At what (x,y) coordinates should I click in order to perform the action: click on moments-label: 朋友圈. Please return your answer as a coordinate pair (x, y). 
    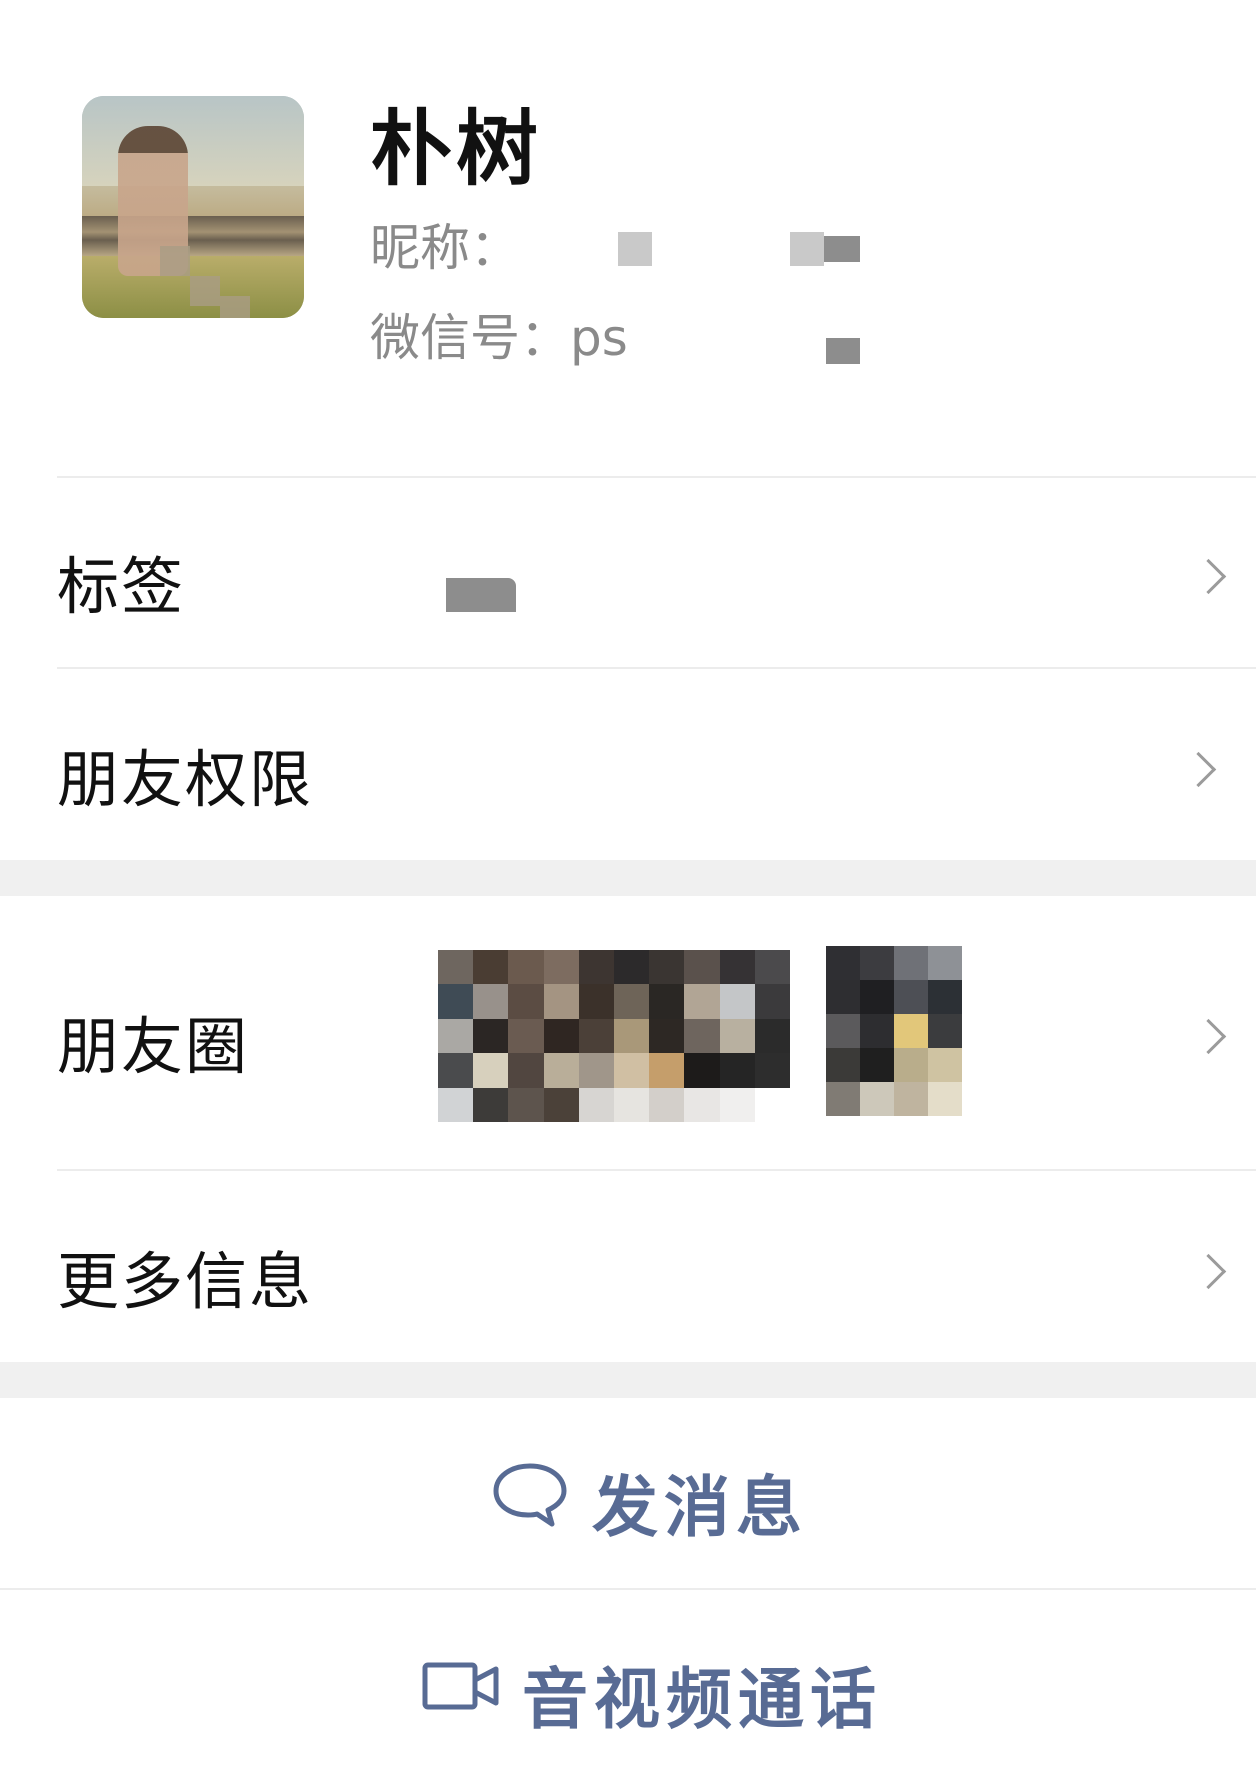
    Looking at the image, I should click on (153, 1046).